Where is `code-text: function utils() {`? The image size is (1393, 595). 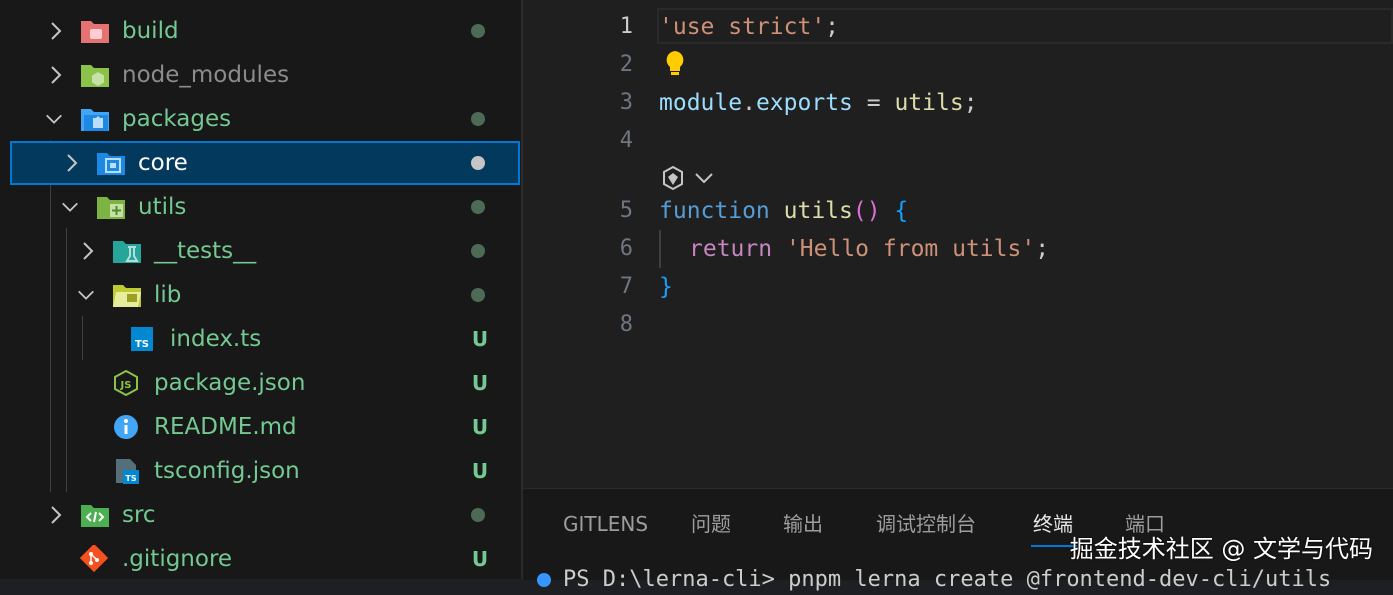
code-text: function utils() { is located at coordinates (783, 211).